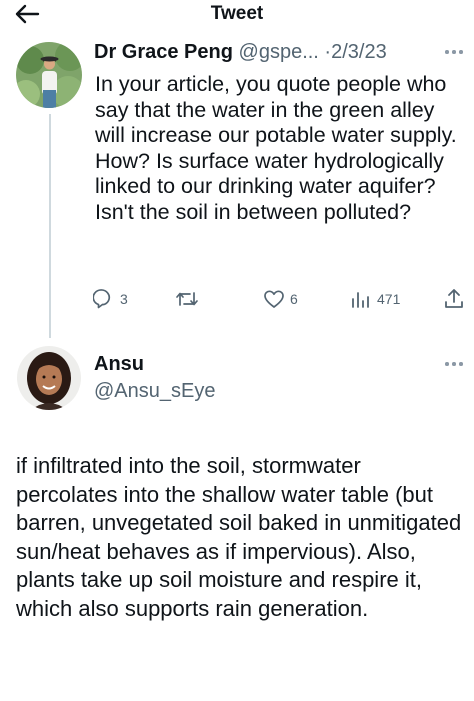  What do you see at coordinates (154, 391) in the screenshot?
I see `reply-author-handle: @Ansu_sEye` at bounding box center [154, 391].